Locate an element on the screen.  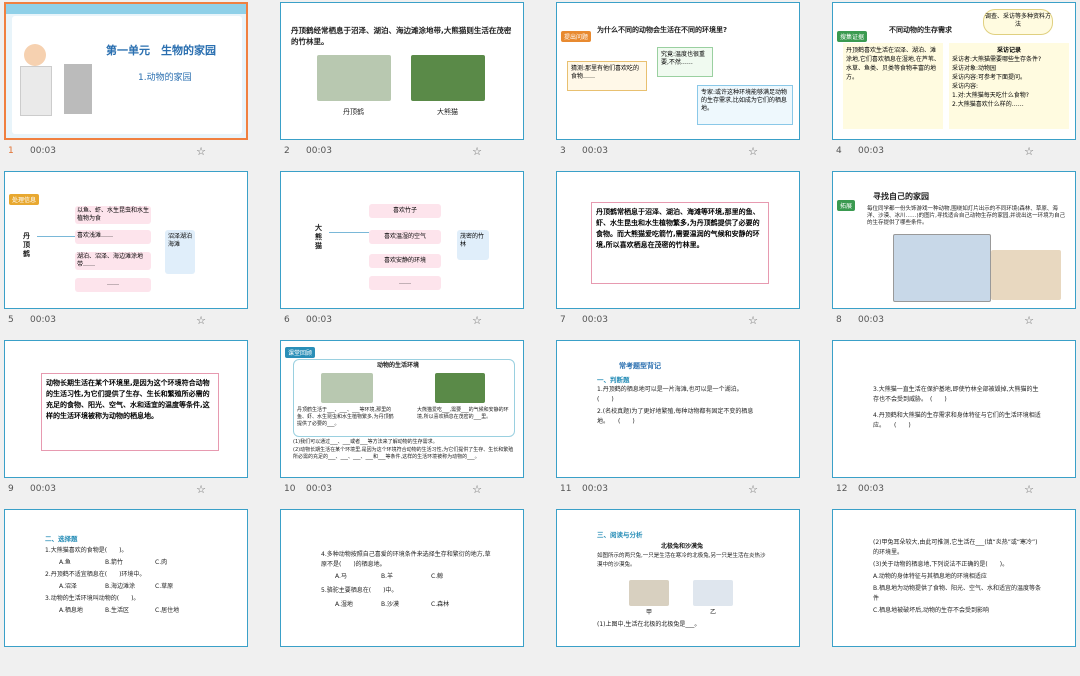
choice-option: C.居住地 is located at coordinates (167, 610).